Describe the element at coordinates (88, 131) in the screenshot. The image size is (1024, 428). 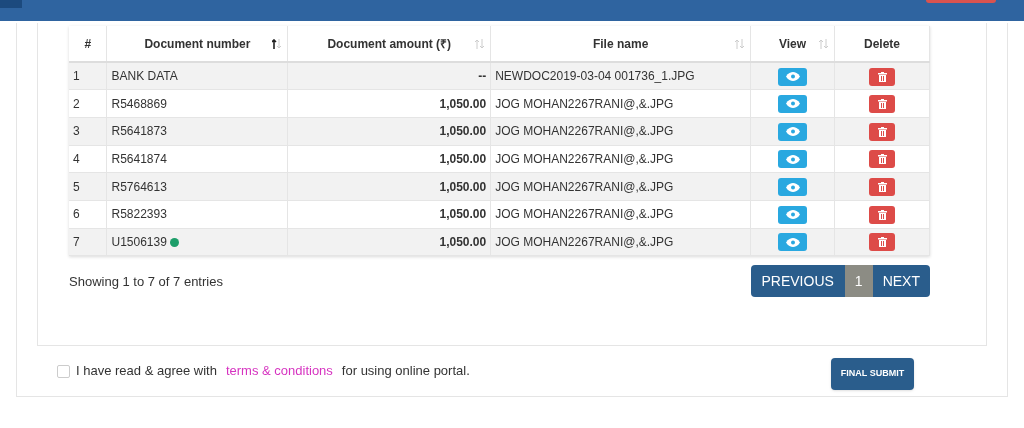
I see `row-number: 3` at that location.